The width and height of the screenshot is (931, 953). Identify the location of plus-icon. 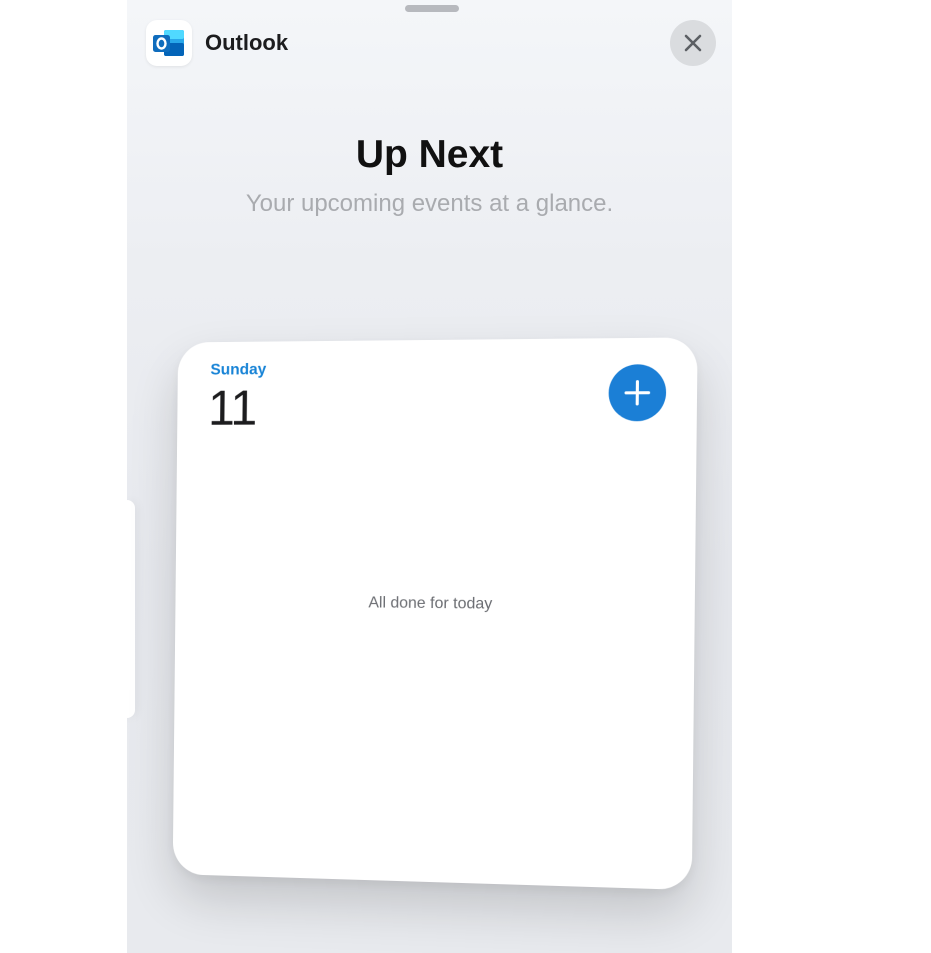
(637, 392).